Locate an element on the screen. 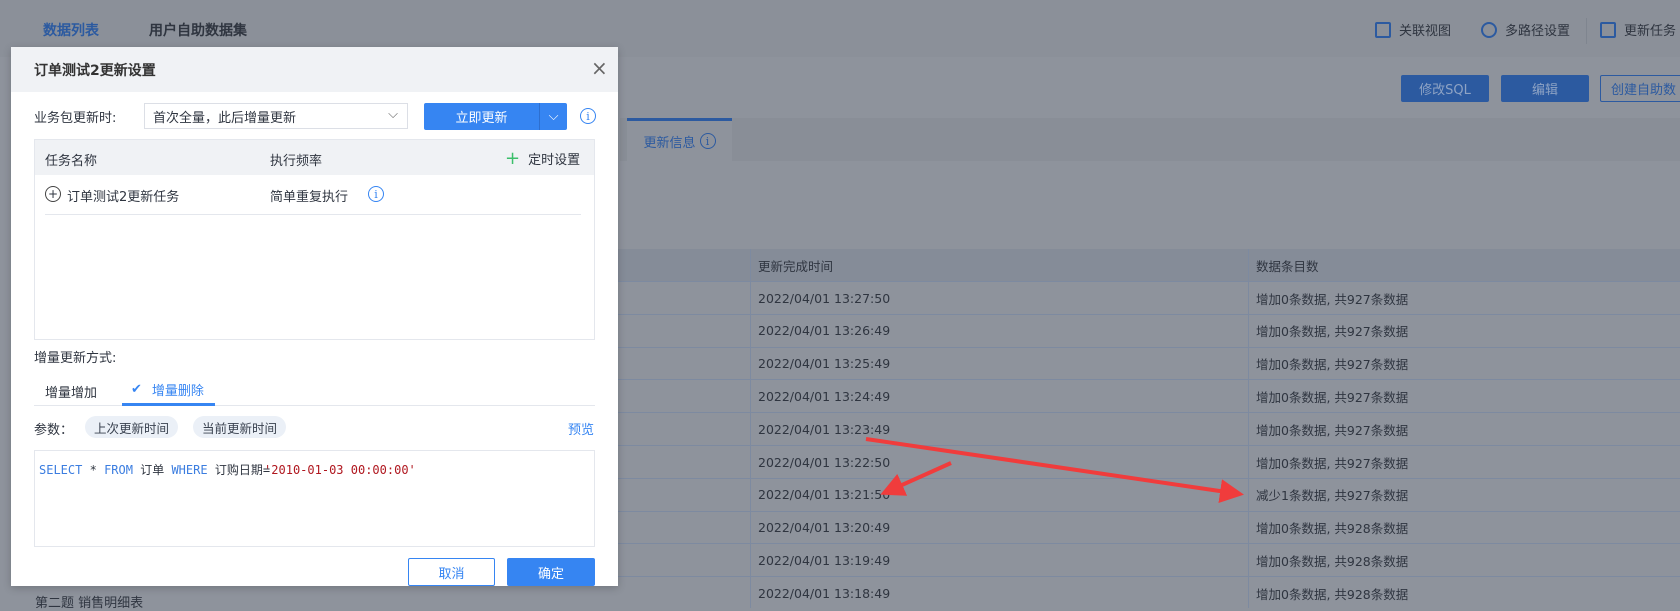 Image resolution: width=1680 pixels, height=611 pixels. tab-data-list: 数据列表 is located at coordinates (71, 30).